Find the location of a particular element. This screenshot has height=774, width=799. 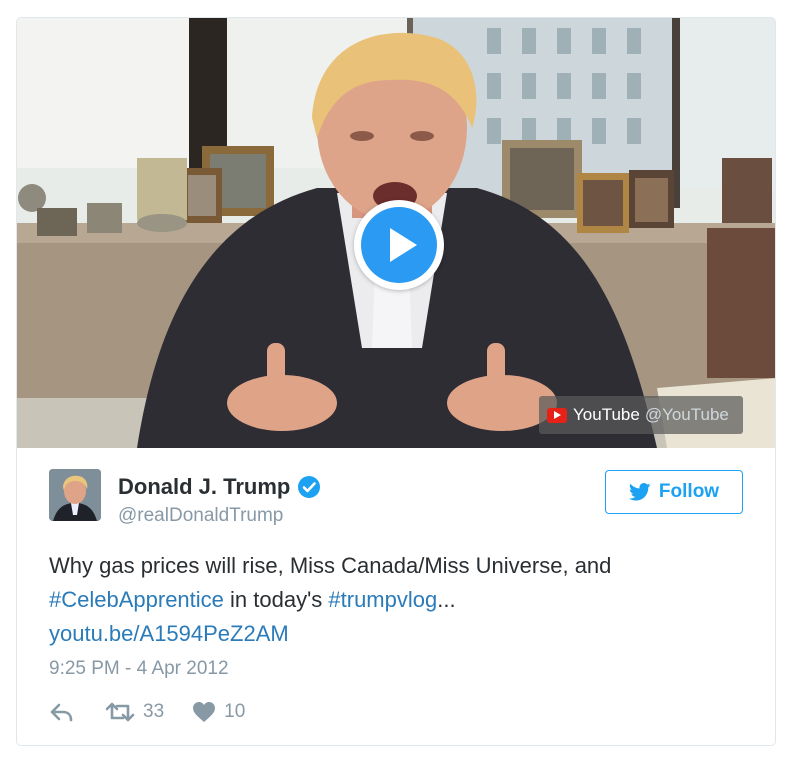

tweet-timestamp: 9:25 PM - 4 Apr 2012 is located at coordinates (139, 669).